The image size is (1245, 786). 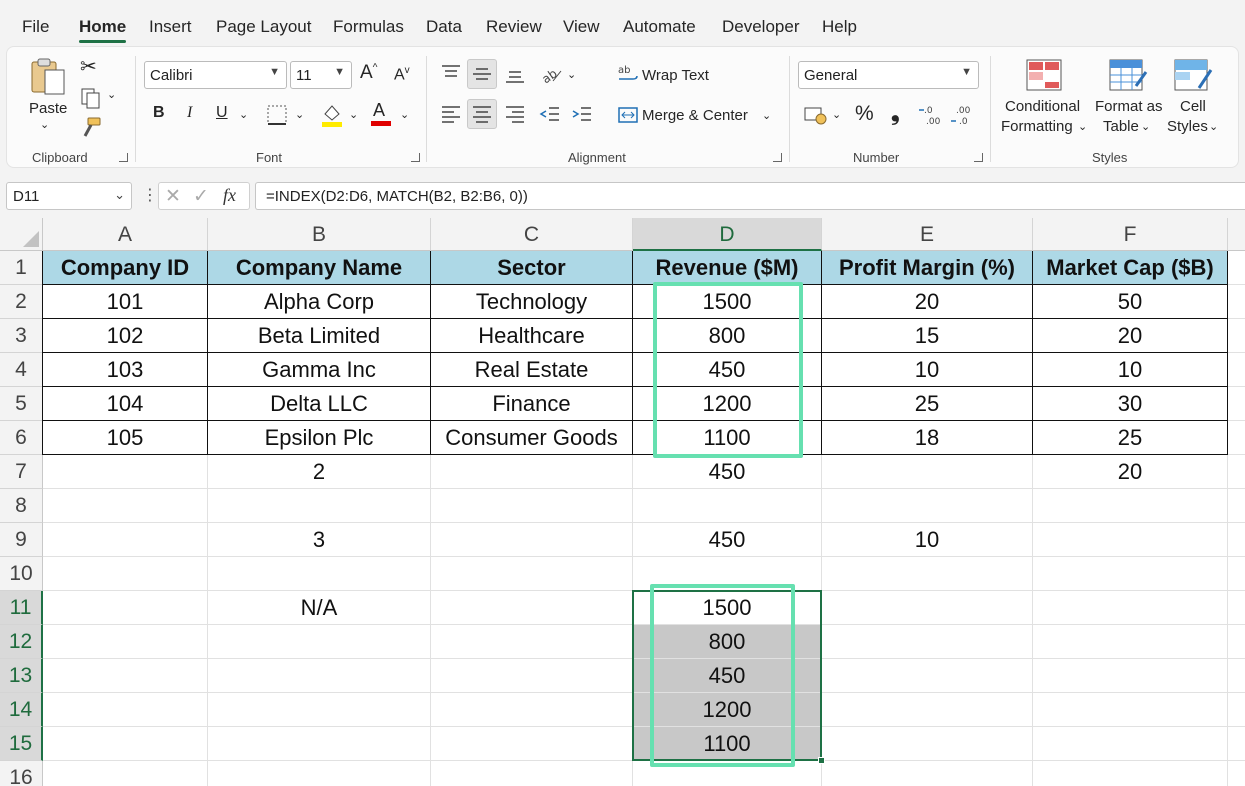 What do you see at coordinates (978, 157) in the screenshot?
I see `number-launcher-icon` at bounding box center [978, 157].